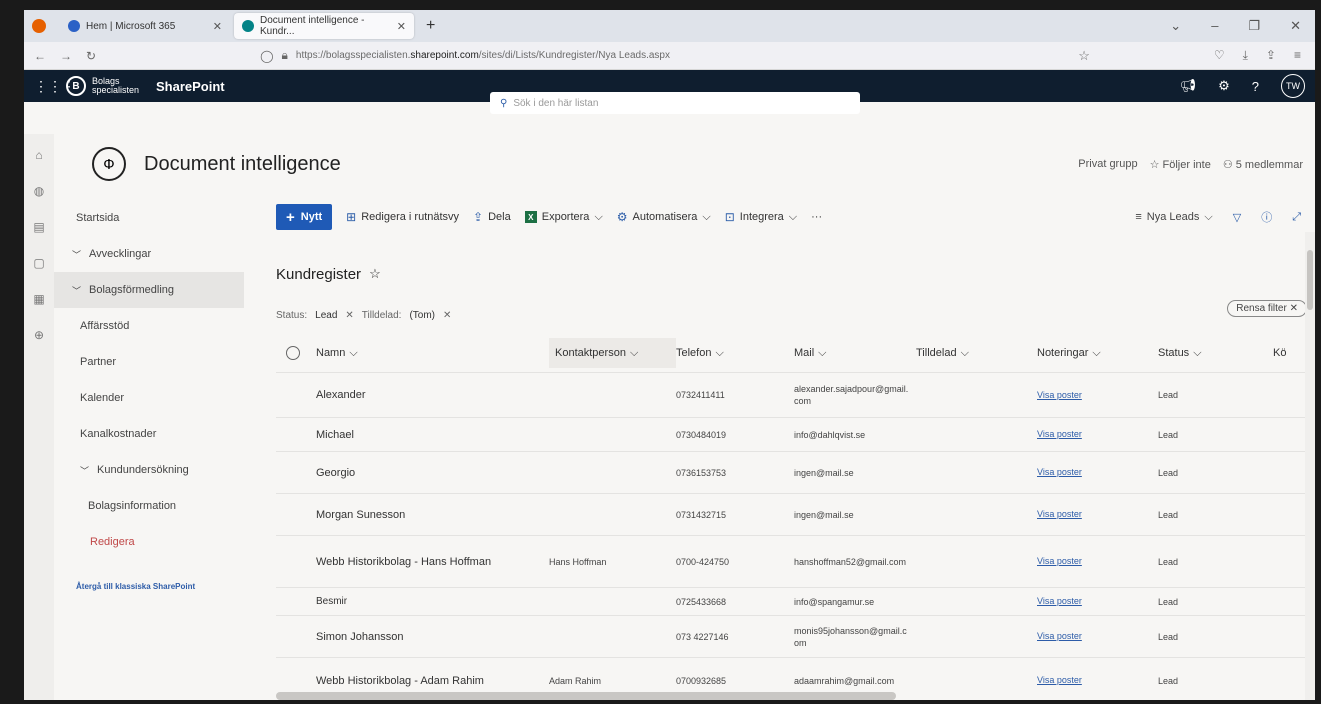  Describe the element at coordinates (1097, 353) in the screenshot. I see `column-header-noteringar: Noteringar ⌵` at that location.